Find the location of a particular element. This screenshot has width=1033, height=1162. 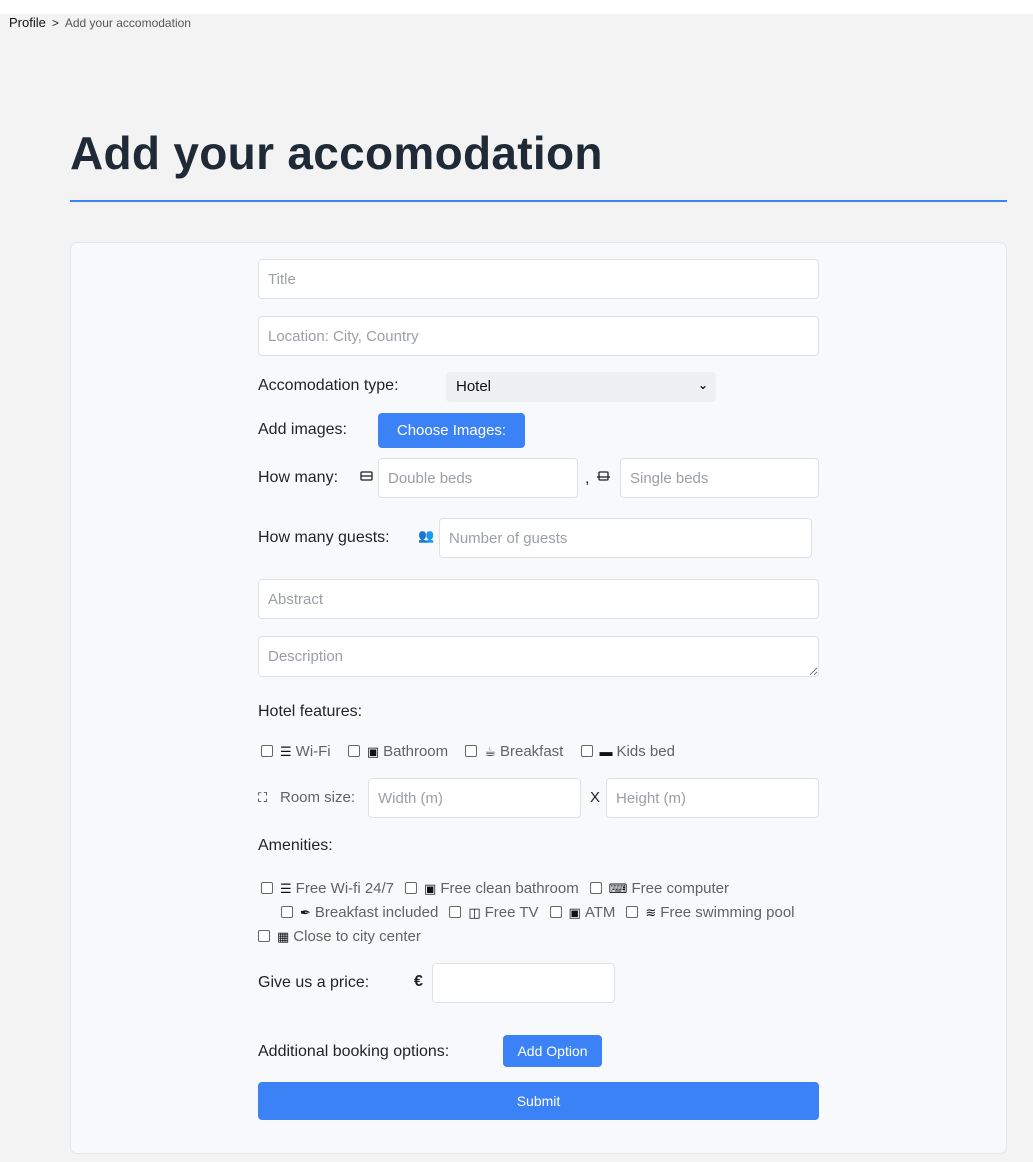

amenity-city-center: ▦ Close to city center is located at coordinates (339, 937).